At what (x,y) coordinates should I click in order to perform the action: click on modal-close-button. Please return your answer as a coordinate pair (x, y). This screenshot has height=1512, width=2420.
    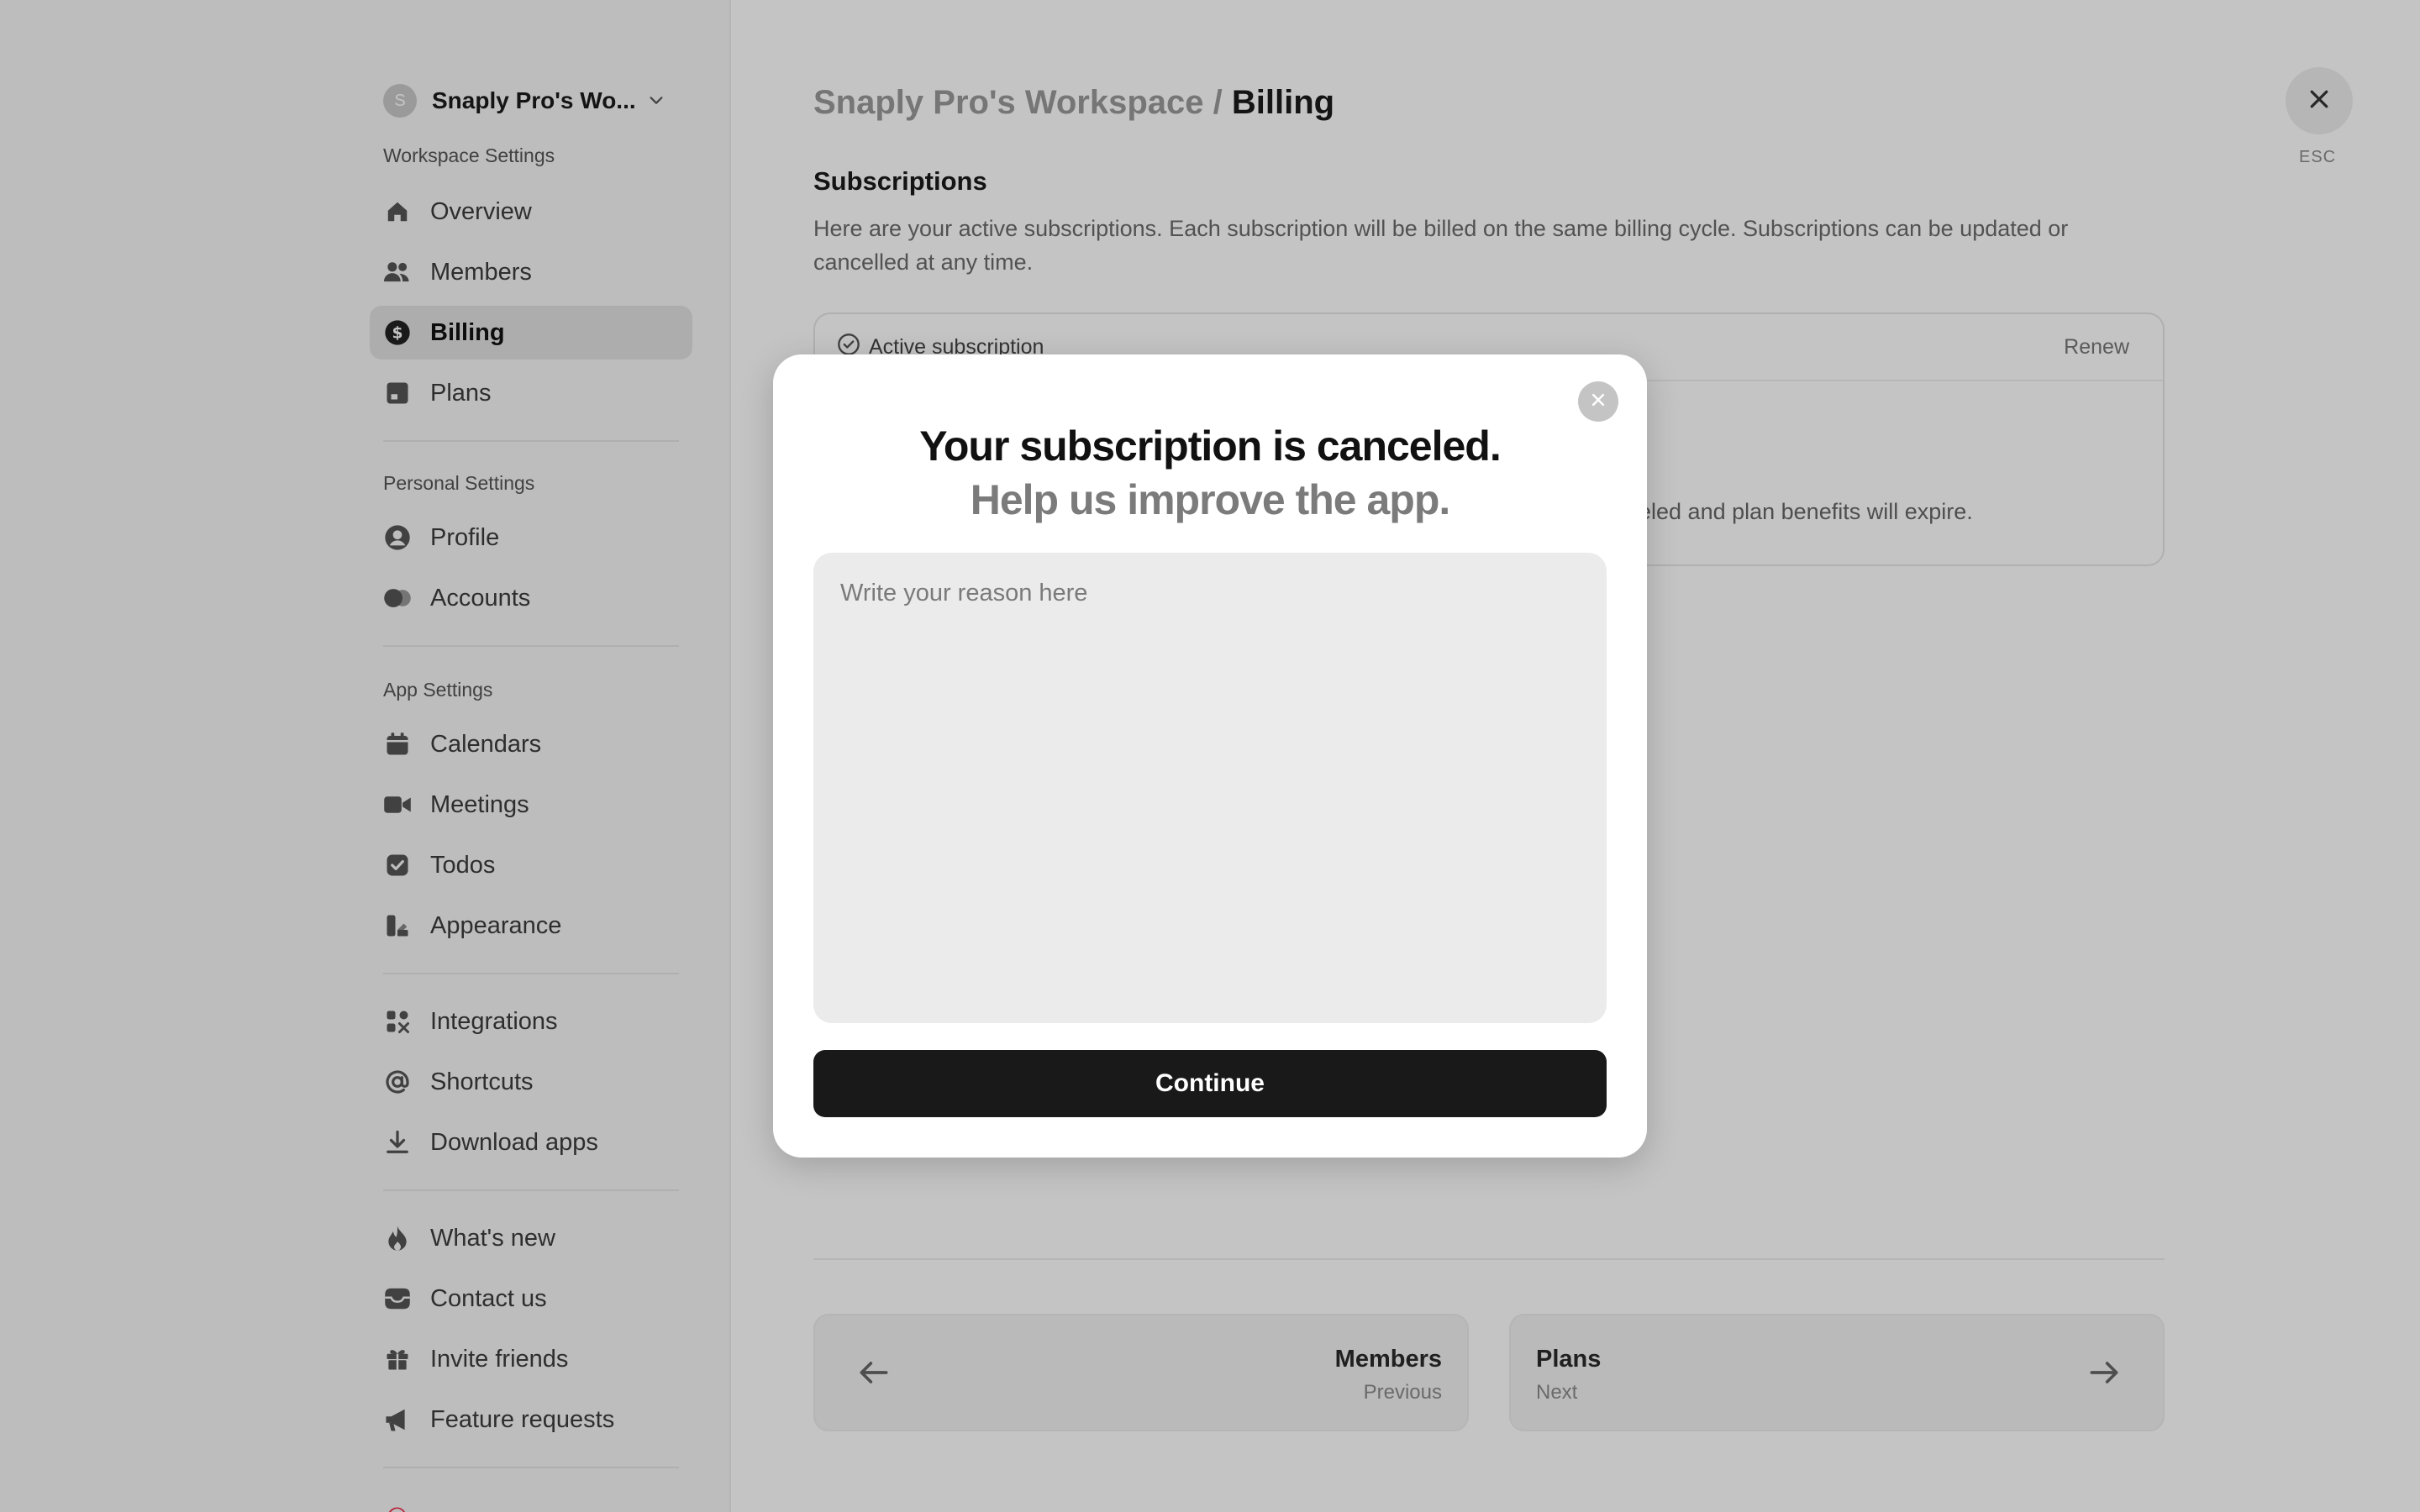
    Looking at the image, I should click on (1598, 401).